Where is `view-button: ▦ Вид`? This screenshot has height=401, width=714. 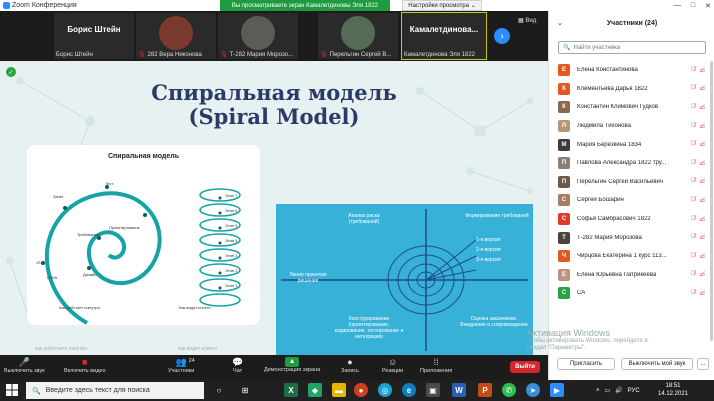 view-button: ▦ Вид is located at coordinates (527, 20).